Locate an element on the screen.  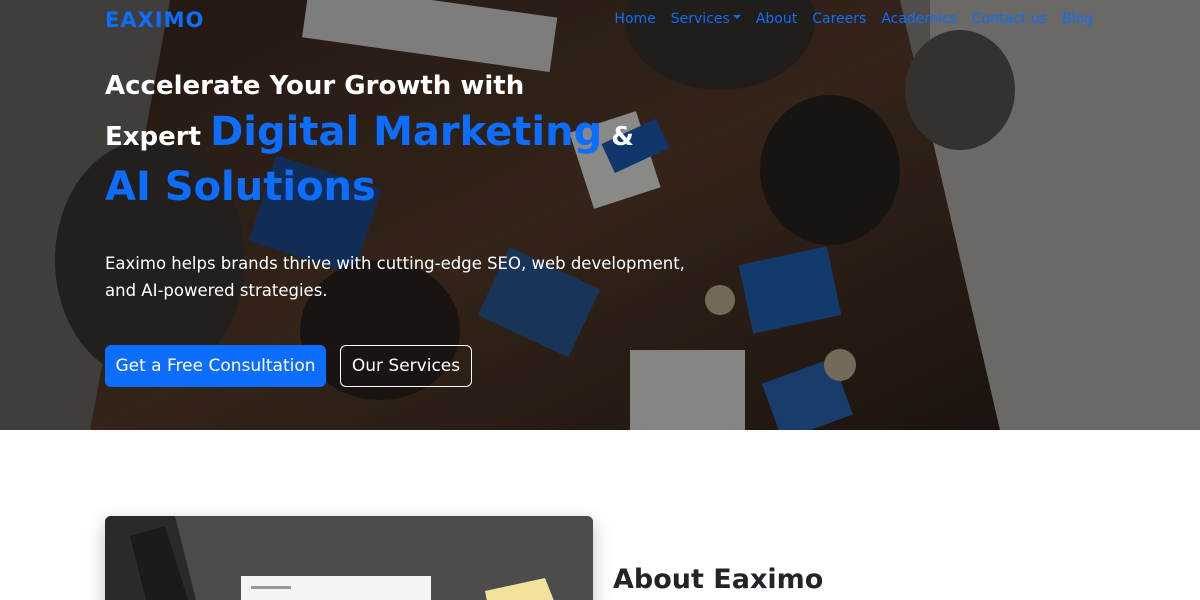
our-services-button: Our Services is located at coordinates (406, 366).